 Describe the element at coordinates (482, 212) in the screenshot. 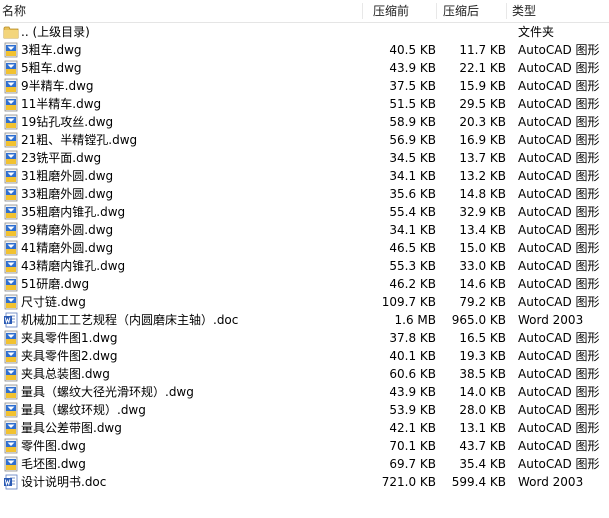

I see `file-size-original: 32.9 KB` at that location.